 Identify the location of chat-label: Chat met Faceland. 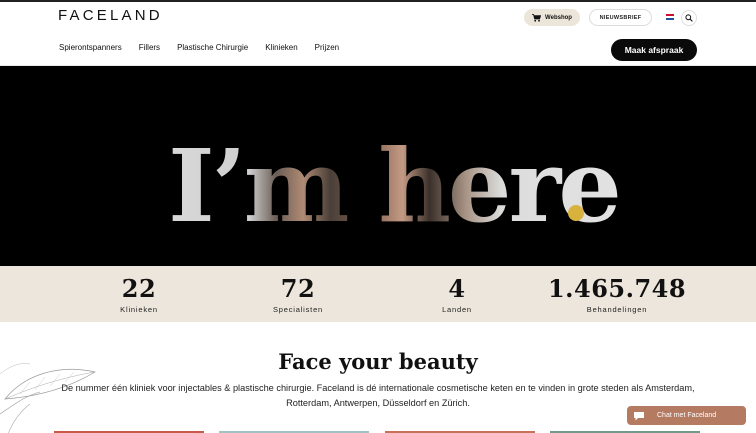
(687, 415).